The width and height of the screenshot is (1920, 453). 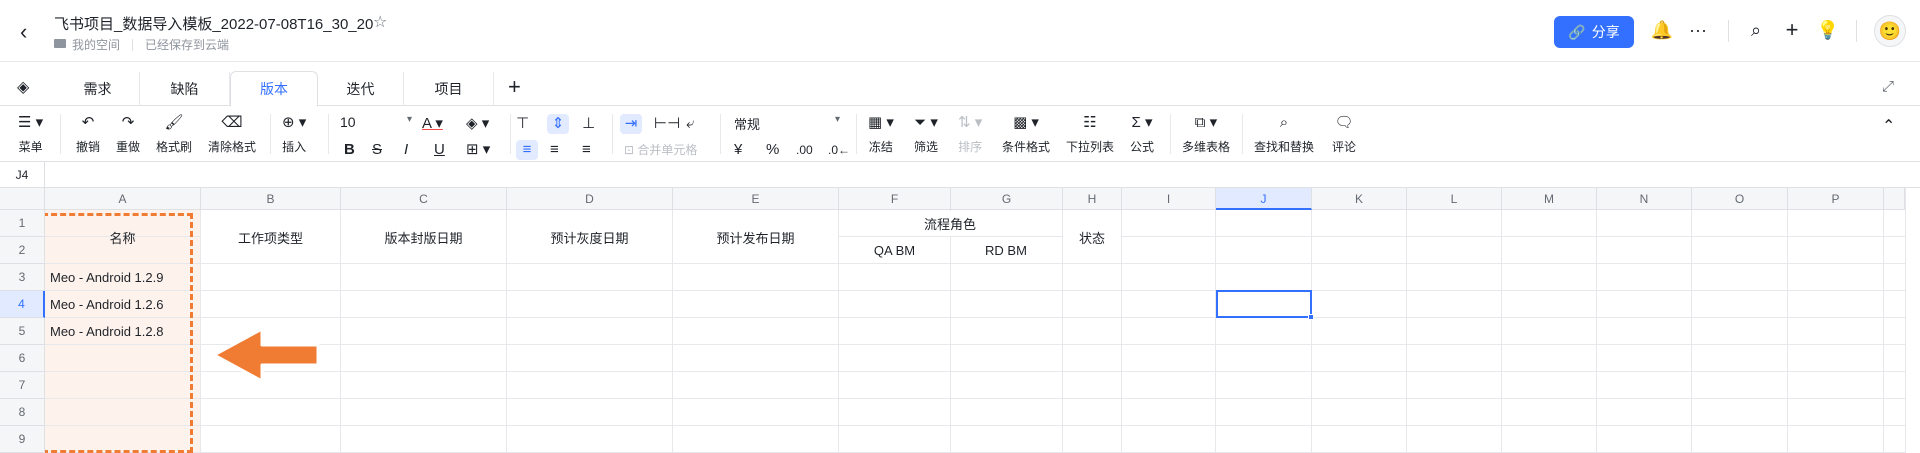 What do you see at coordinates (98, 89) in the screenshot?
I see `tab-requirements: 需求` at bounding box center [98, 89].